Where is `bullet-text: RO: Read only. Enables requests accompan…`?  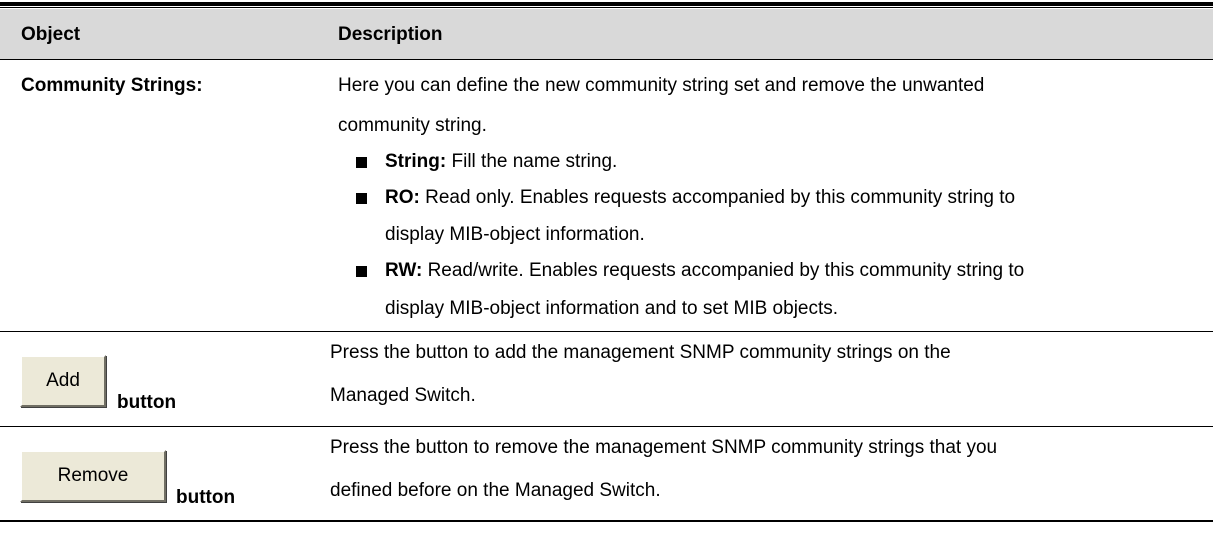 bullet-text: RO: Read only. Enables requests accompan… is located at coordinates (700, 198).